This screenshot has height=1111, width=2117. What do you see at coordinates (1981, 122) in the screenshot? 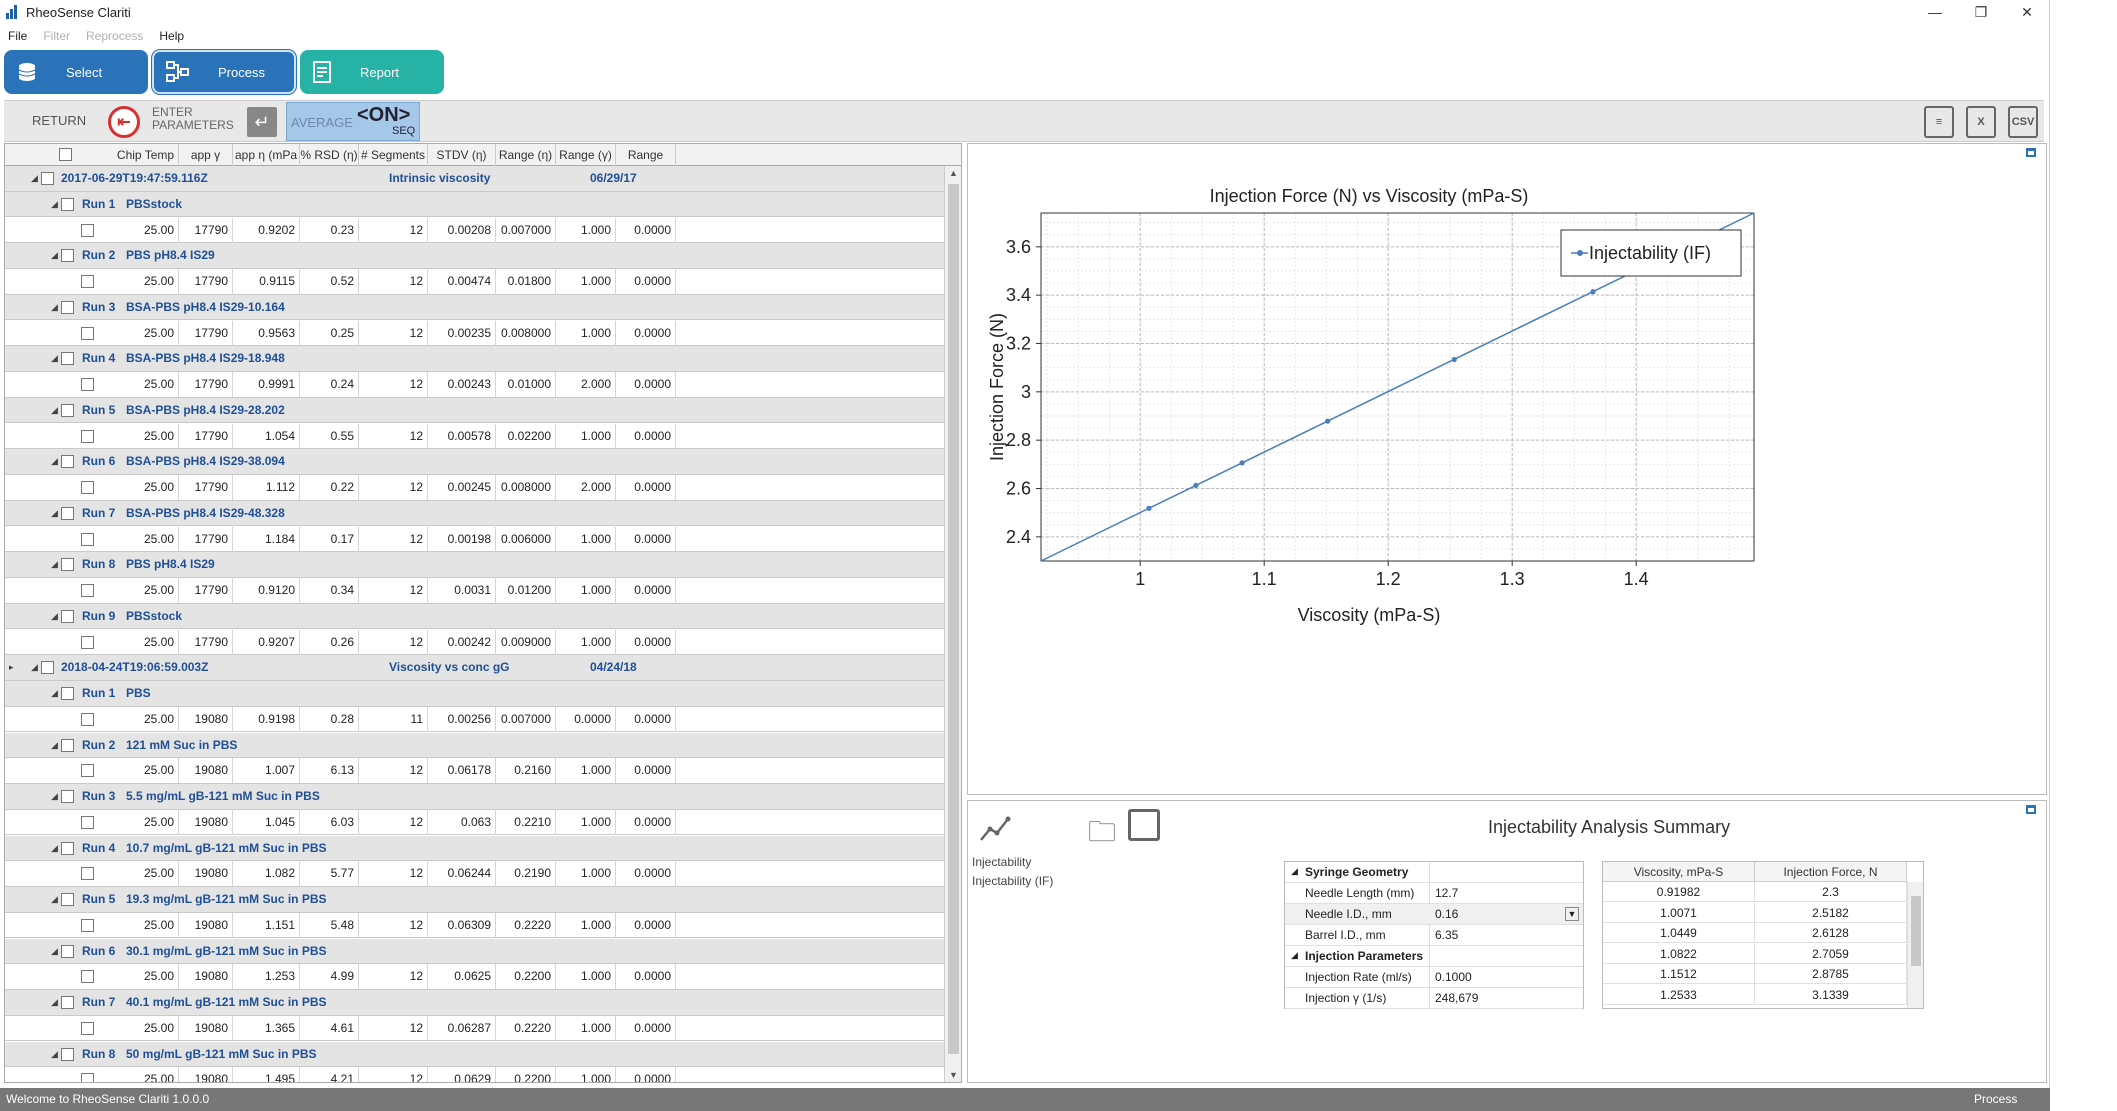
I see `excel-icon: X` at bounding box center [1981, 122].